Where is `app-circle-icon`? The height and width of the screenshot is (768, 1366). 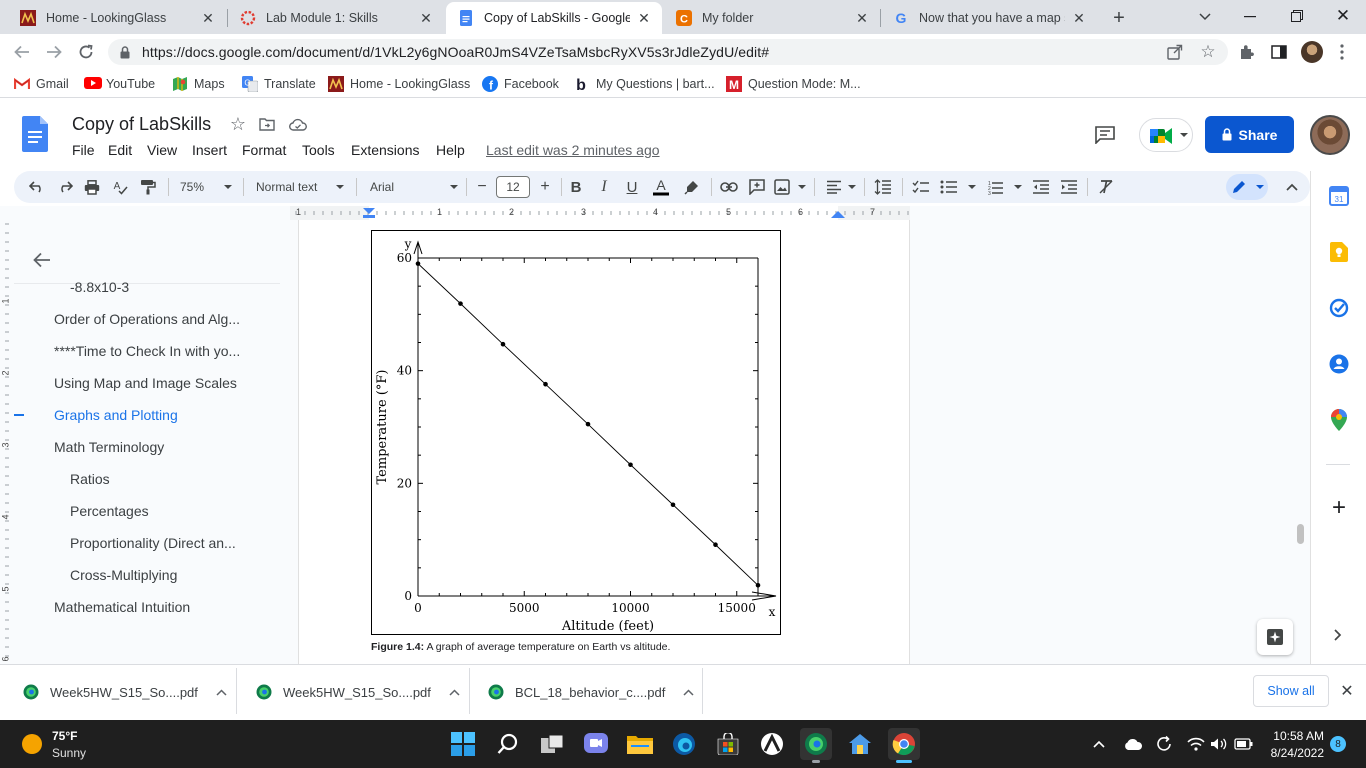 app-circle-icon is located at coordinates (772, 744).